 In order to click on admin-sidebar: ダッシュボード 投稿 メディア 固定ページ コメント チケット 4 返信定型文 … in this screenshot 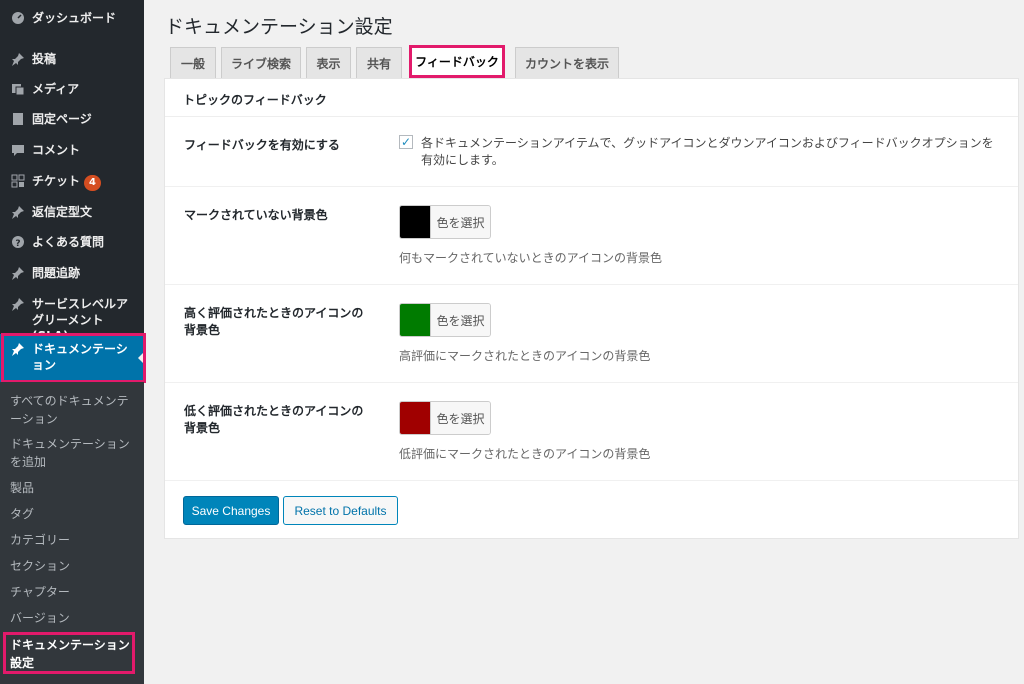, I will do `click(73, 342)`.